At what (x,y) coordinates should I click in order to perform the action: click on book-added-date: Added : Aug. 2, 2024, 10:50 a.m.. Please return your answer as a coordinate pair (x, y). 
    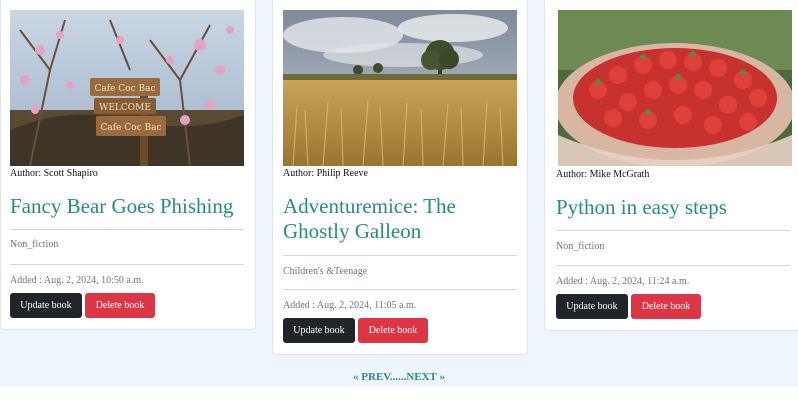
    Looking at the image, I should click on (77, 280).